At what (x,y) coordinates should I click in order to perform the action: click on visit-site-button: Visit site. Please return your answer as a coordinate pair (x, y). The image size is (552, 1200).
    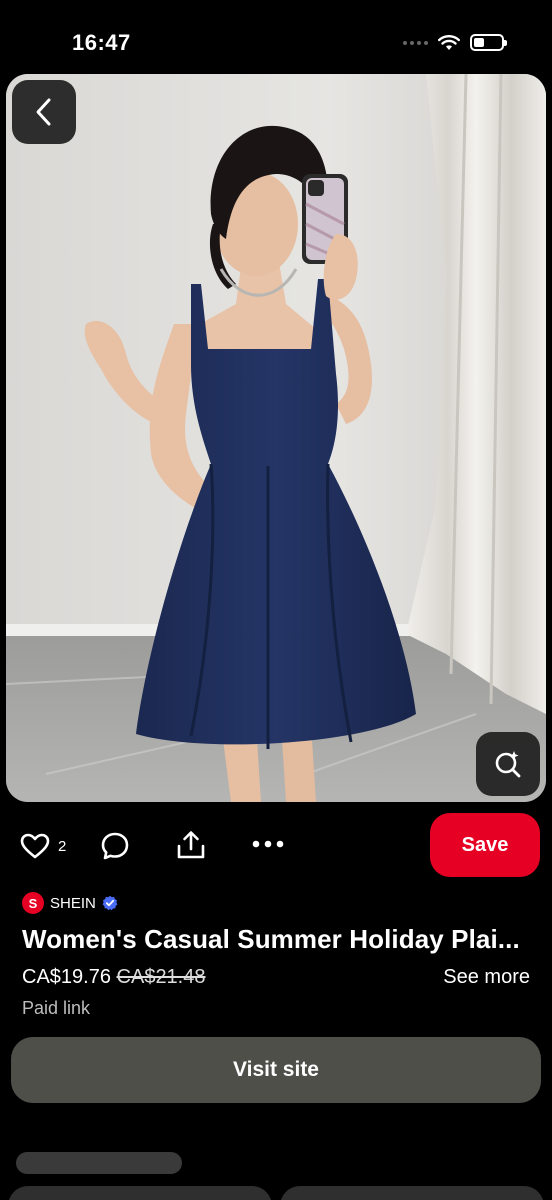
    Looking at the image, I should click on (276, 1070).